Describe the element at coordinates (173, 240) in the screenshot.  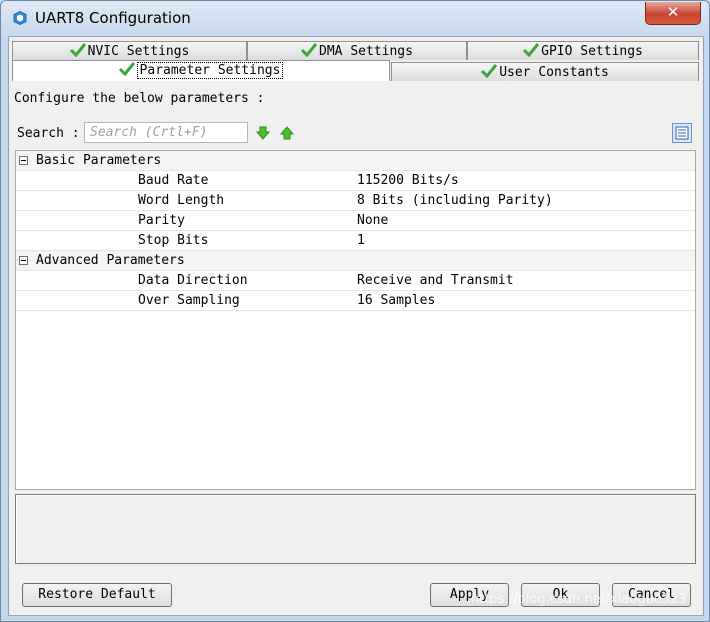
I see `param-name: Stop Bits` at that location.